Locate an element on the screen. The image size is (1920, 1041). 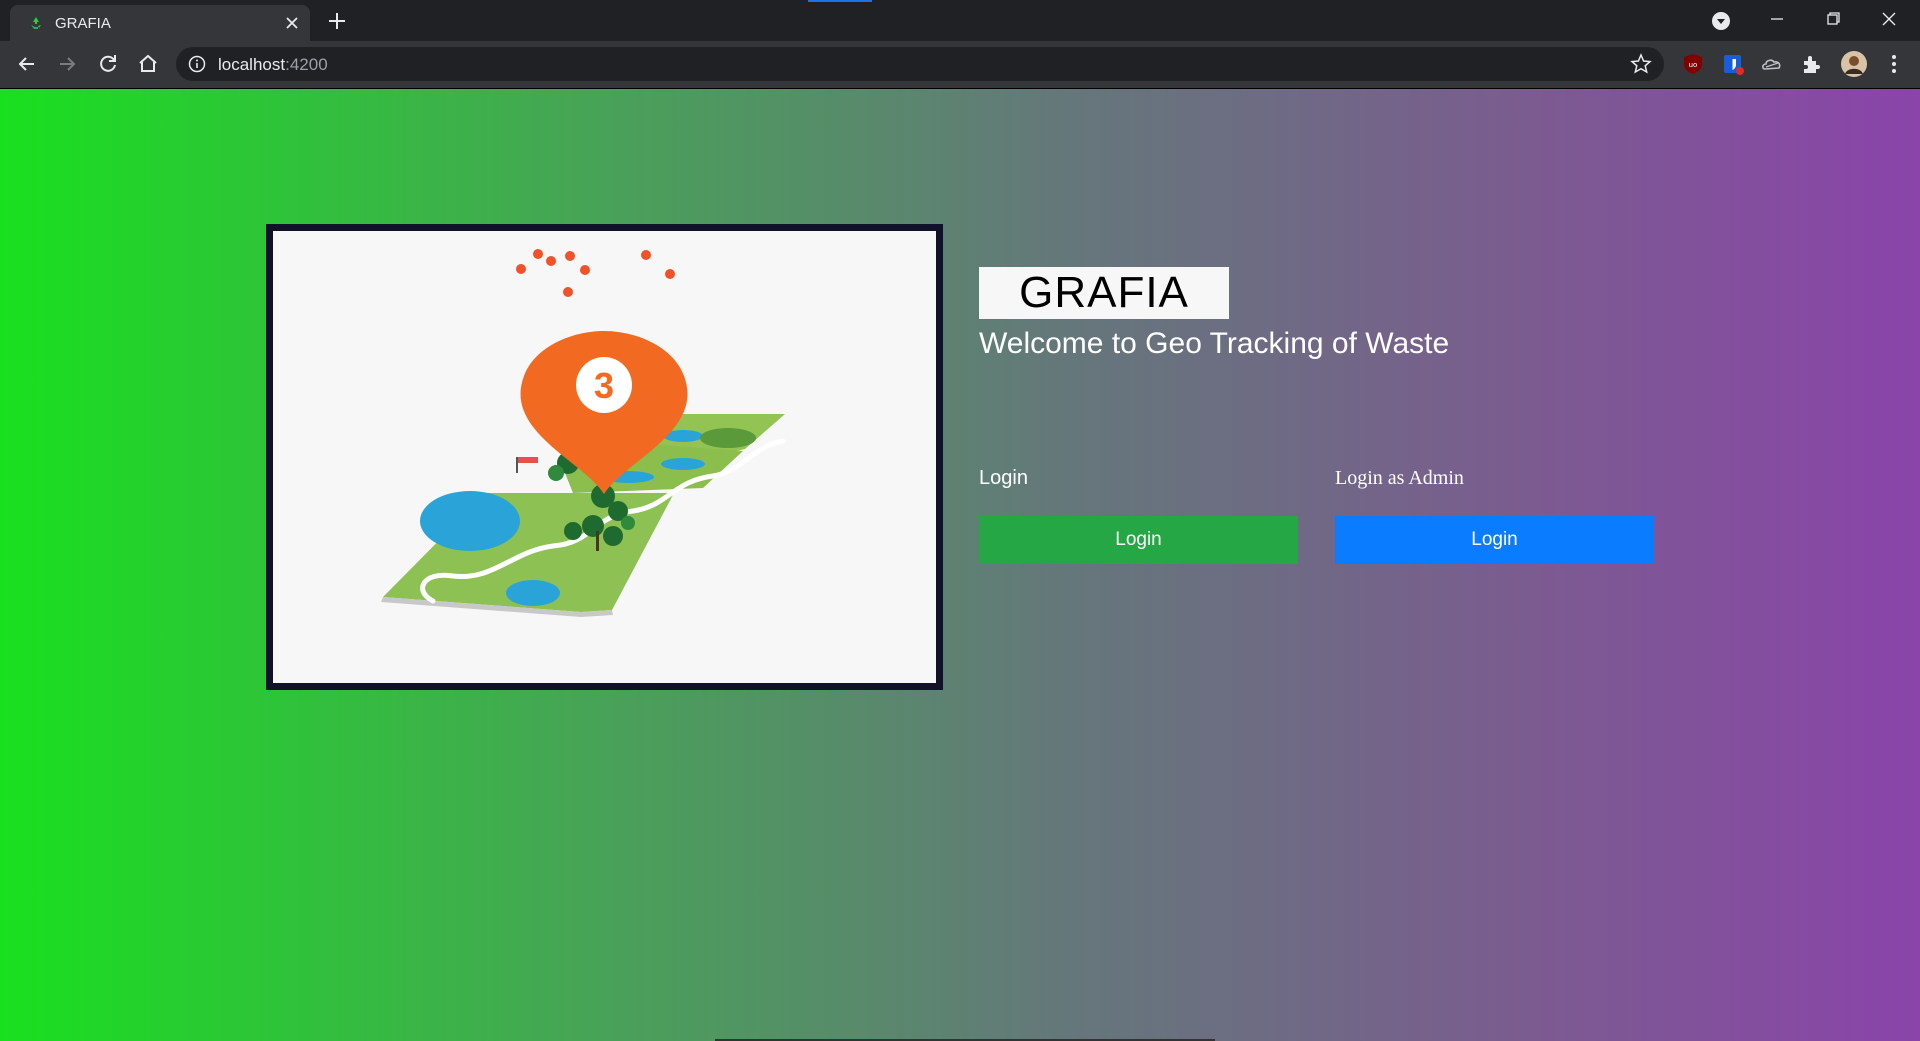
forward-icon is located at coordinates (67, 64).